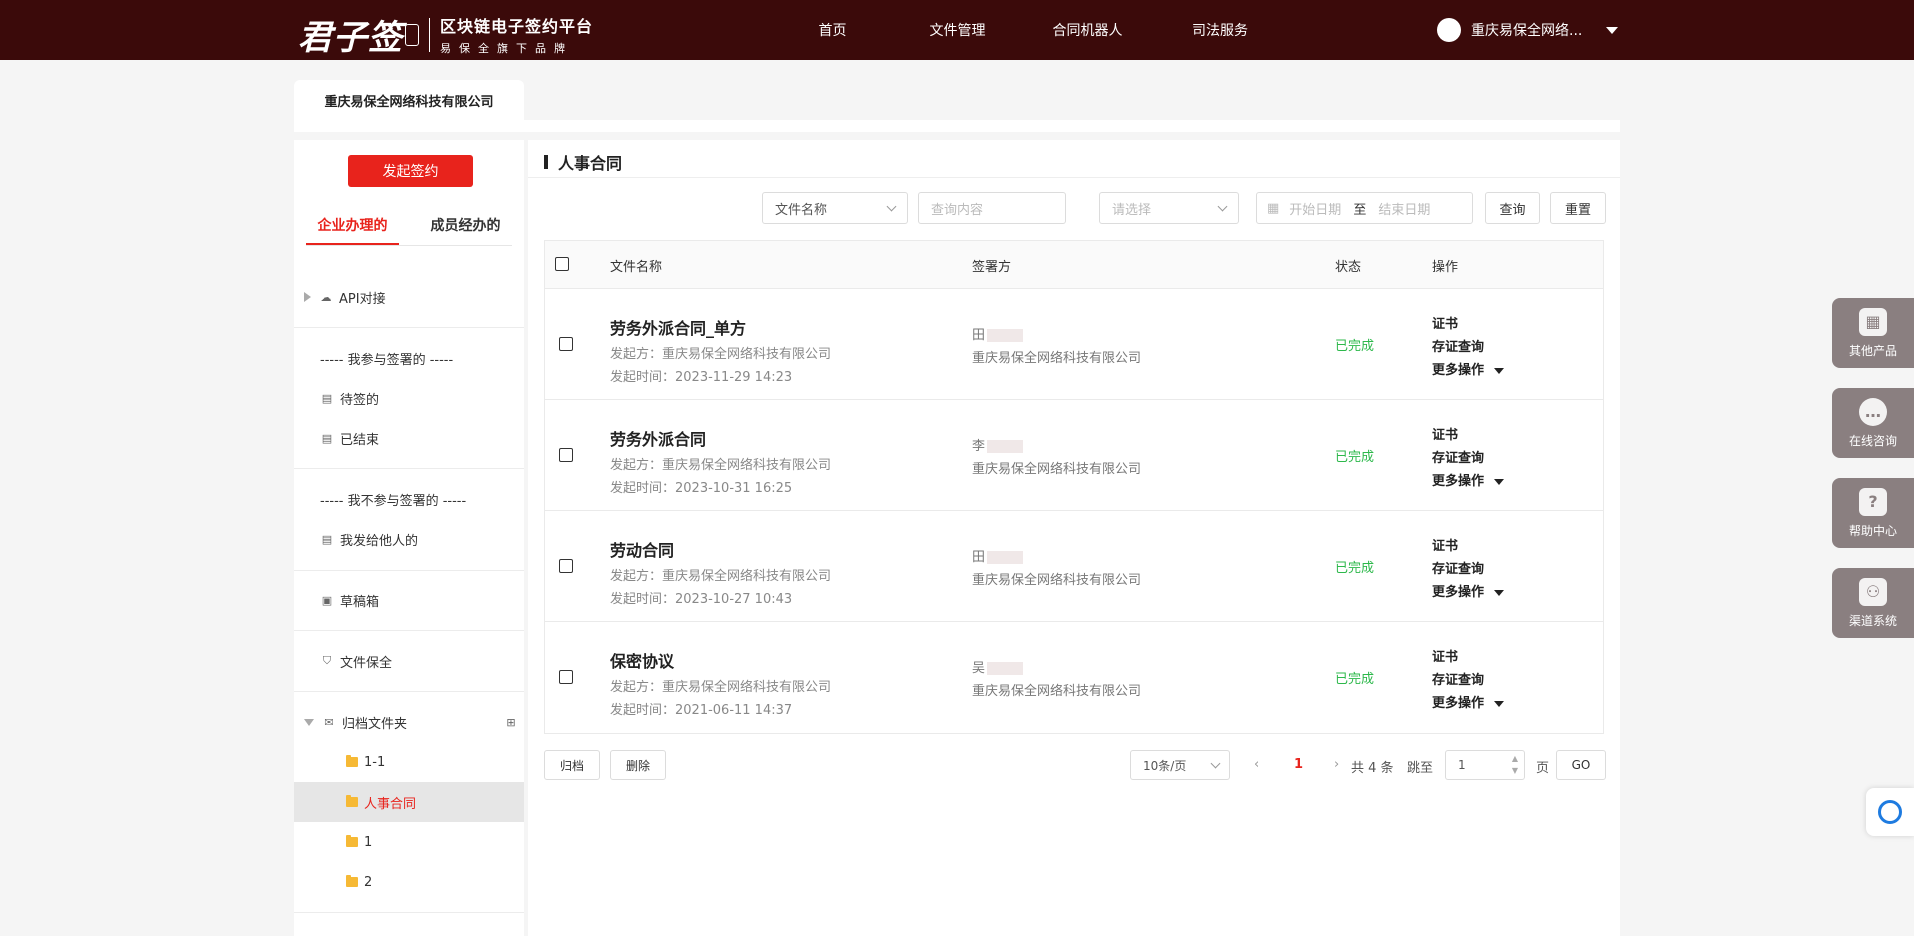  I want to click on document-title: 劳务外派合同_单方, so click(678, 327).